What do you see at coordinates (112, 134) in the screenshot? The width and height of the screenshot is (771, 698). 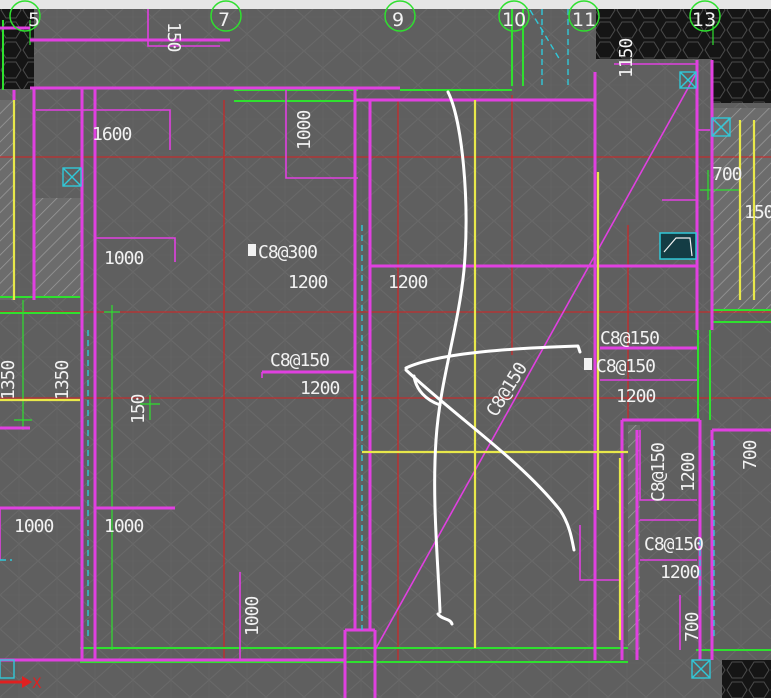 I see `dimension-label: 1600` at bounding box center [112, 134].